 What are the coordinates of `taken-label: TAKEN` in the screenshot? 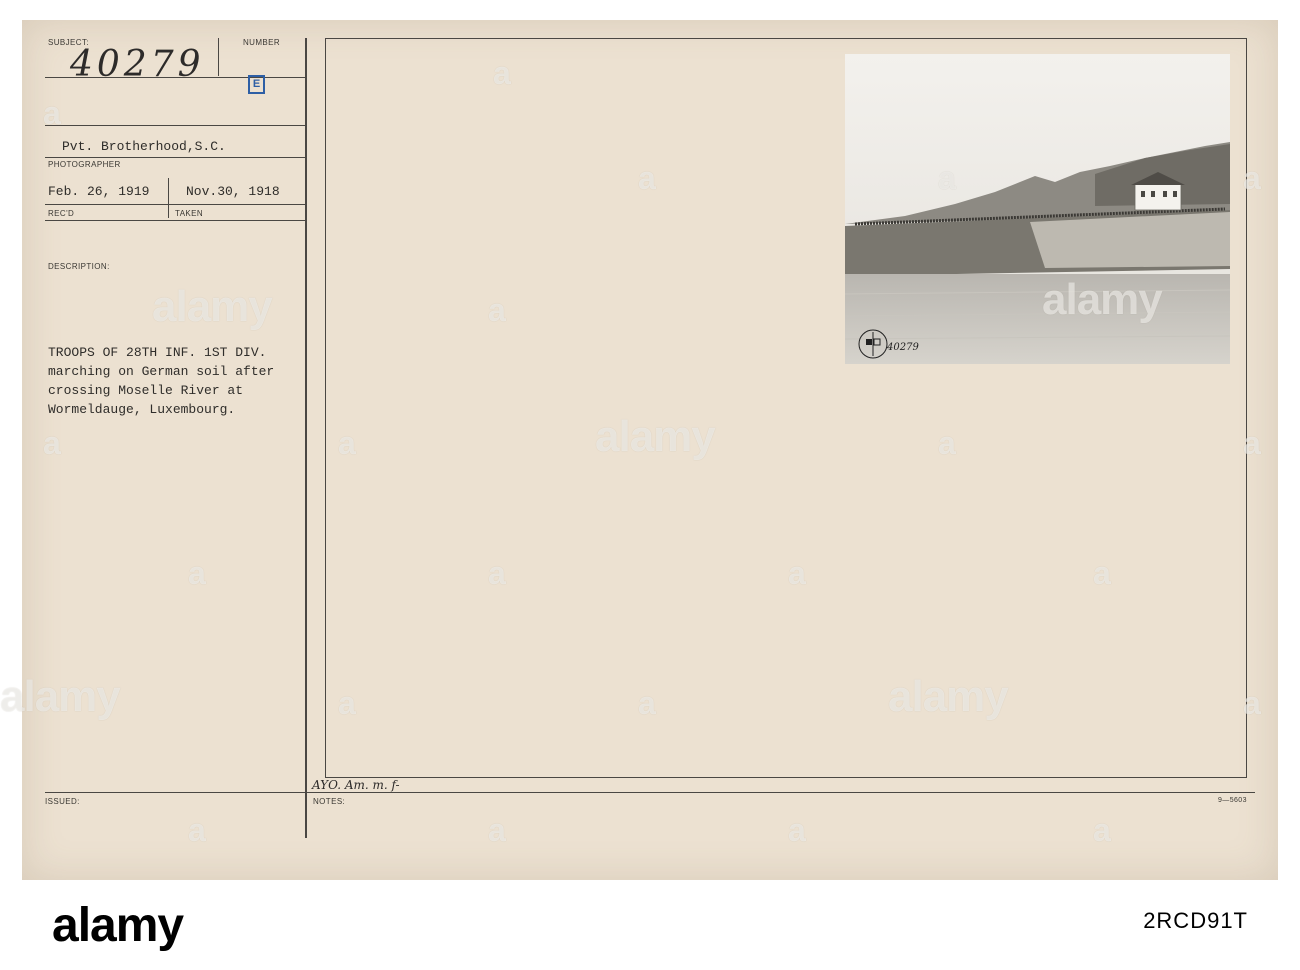 It's located at (189, 213).